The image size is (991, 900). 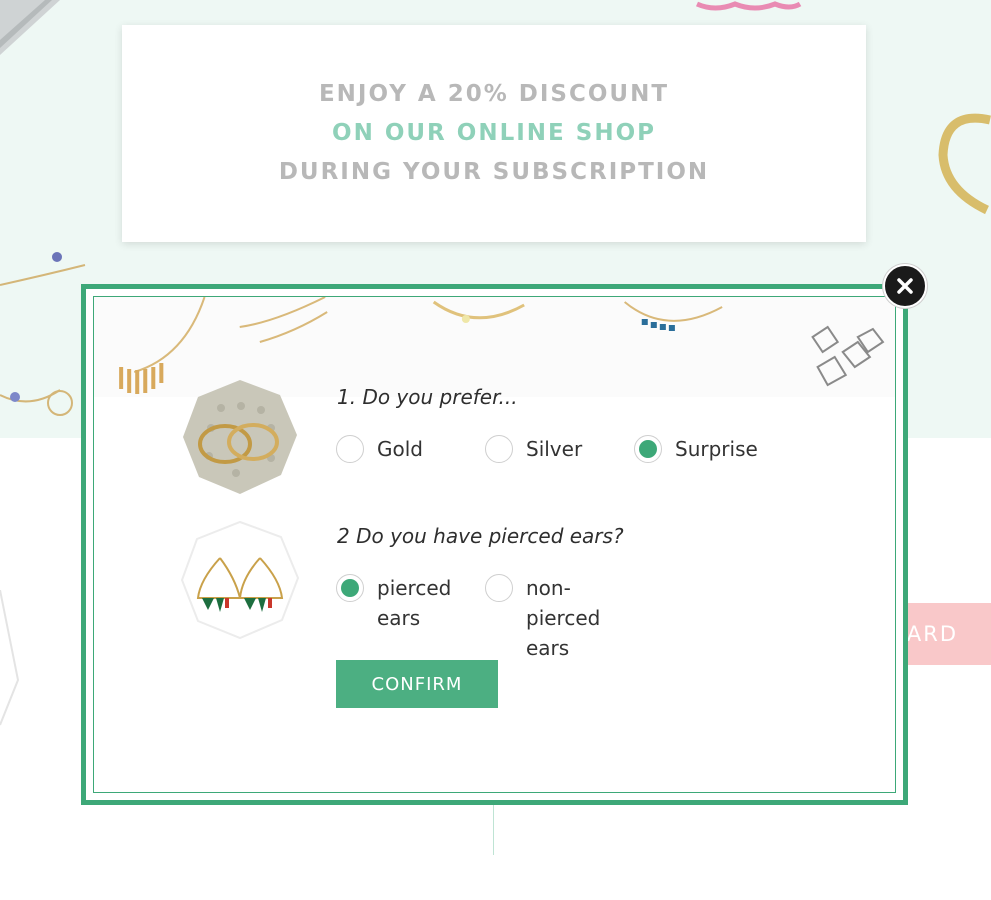 What do you see at coordinates (554, 449) in the screenshot?
I see `option-silver-label: Silver` at bounding box center [554, 449].